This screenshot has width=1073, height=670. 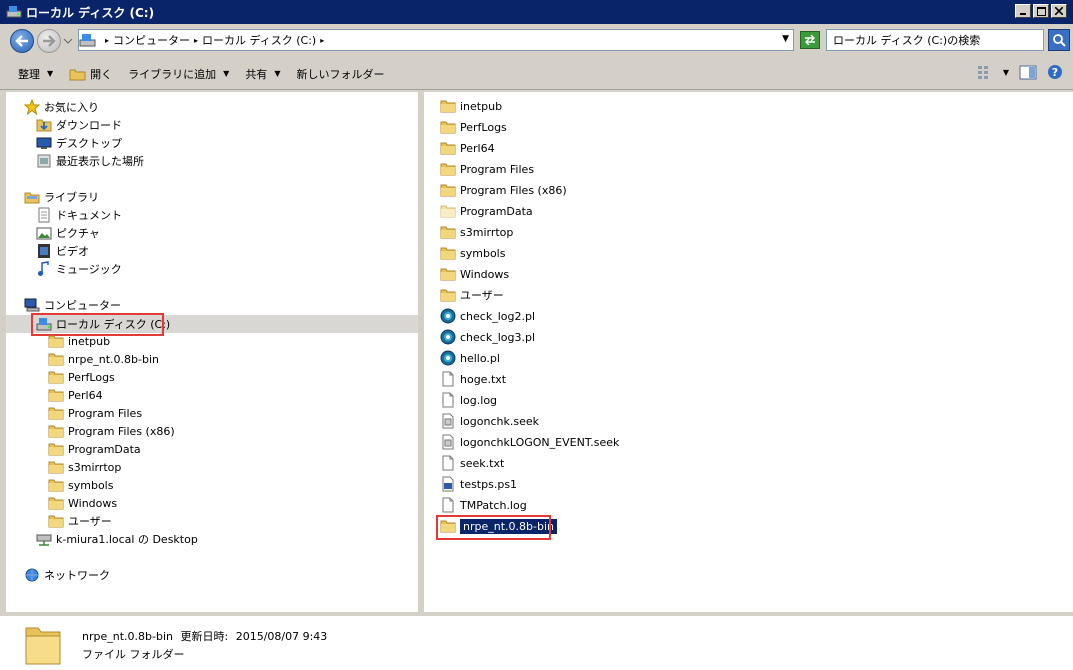 I want to click on nav-subfolder-item: Program Files (x86), so click(x=111, y=431).